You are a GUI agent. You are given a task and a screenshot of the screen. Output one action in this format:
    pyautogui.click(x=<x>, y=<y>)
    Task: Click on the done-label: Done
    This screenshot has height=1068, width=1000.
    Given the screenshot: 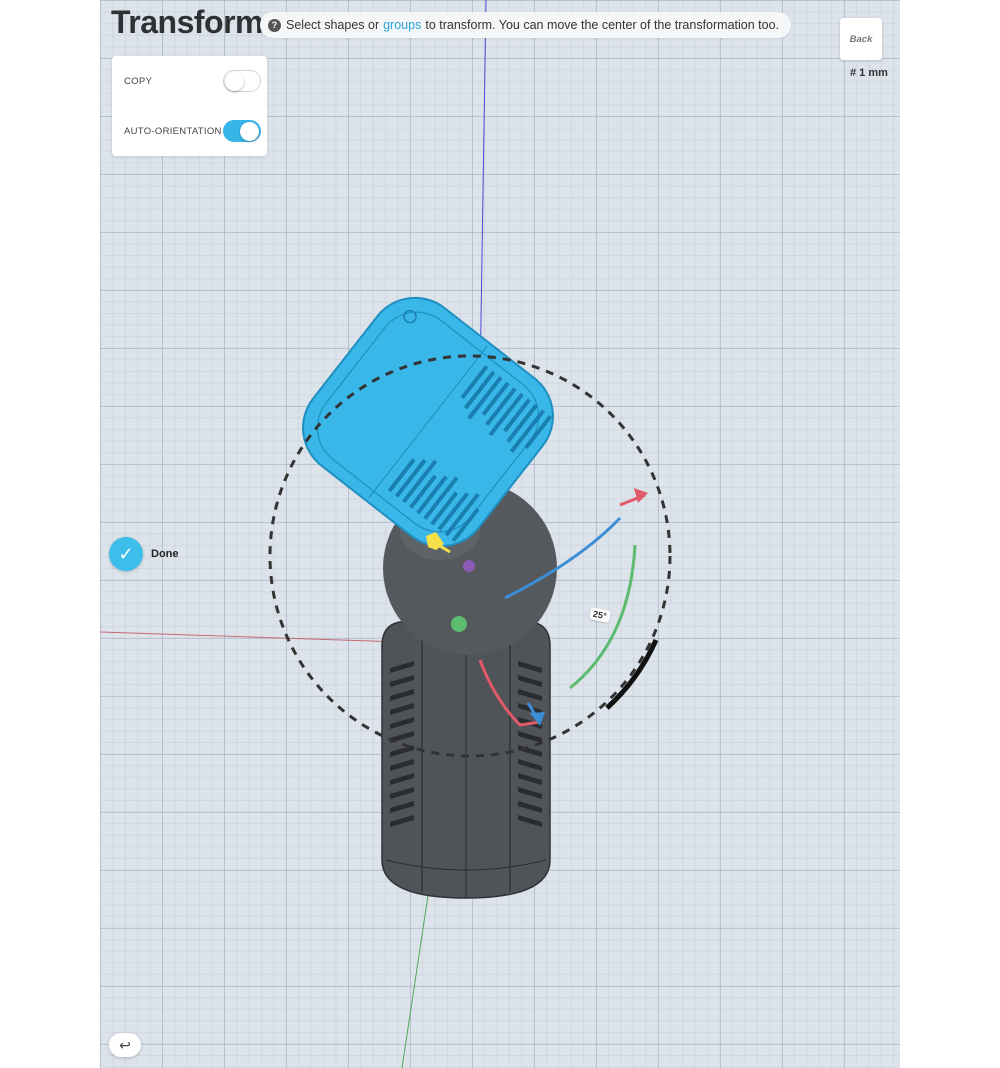 What is the action you would take?
    pyautogui.click(x=165, y=554)
    